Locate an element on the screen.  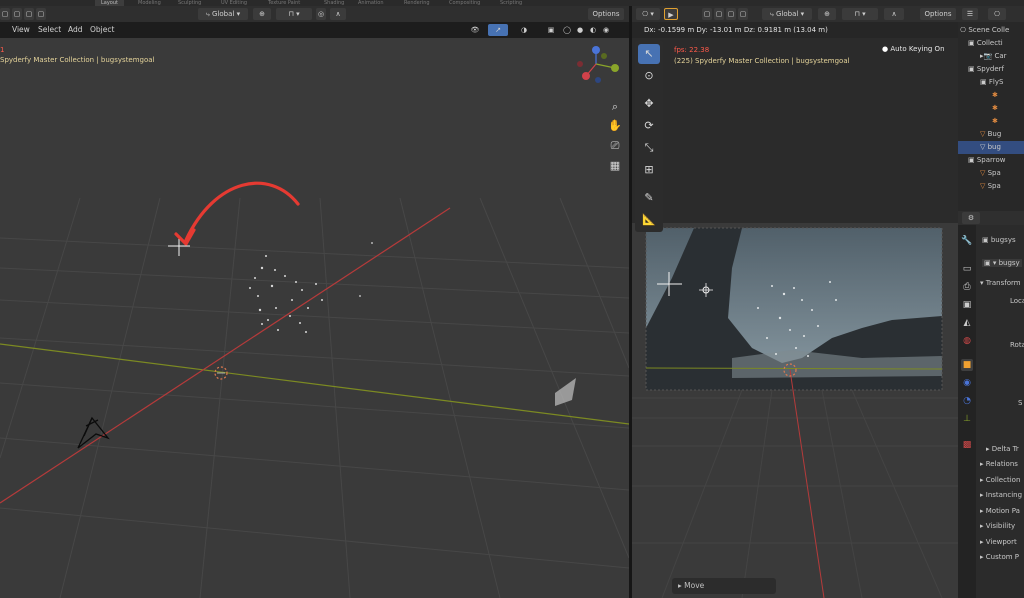
falloff-dropdown: ∧ is located at coordinates (338, 14).